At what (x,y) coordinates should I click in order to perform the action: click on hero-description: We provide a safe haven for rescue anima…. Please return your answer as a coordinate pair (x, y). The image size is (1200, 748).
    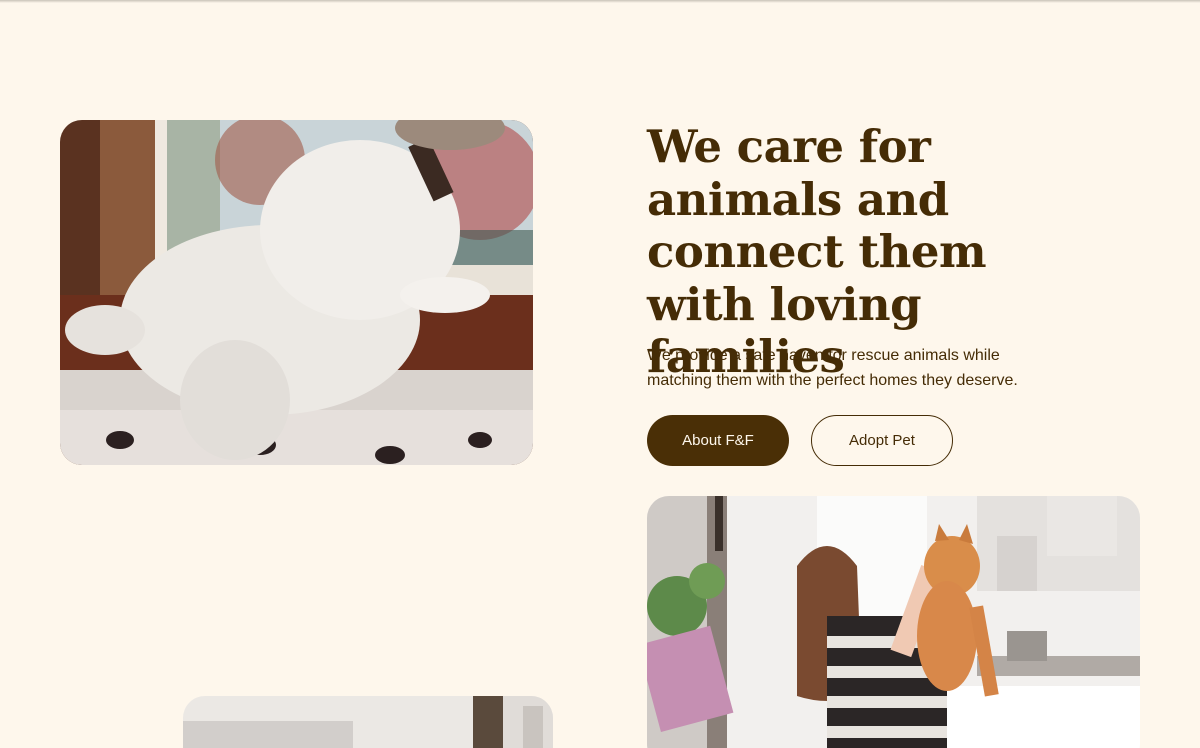
    Looking at the image, I should click on (832, 368).